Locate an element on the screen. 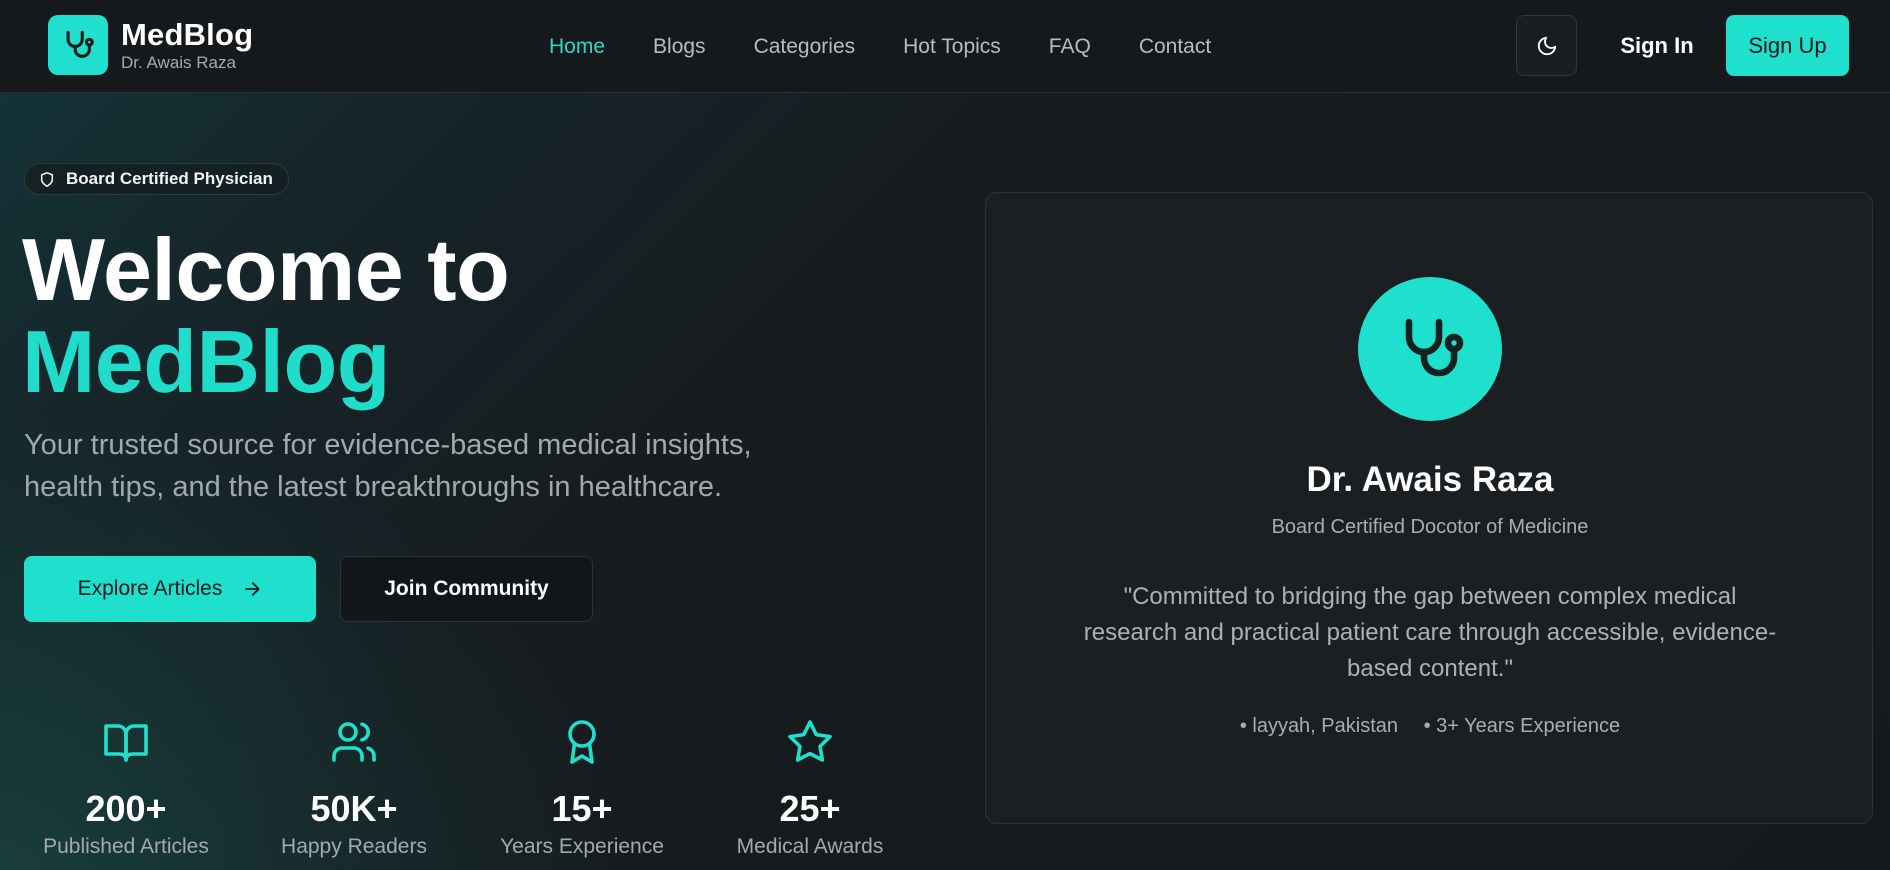  stat-value: 50K+ is located at coordinates (354, 808).